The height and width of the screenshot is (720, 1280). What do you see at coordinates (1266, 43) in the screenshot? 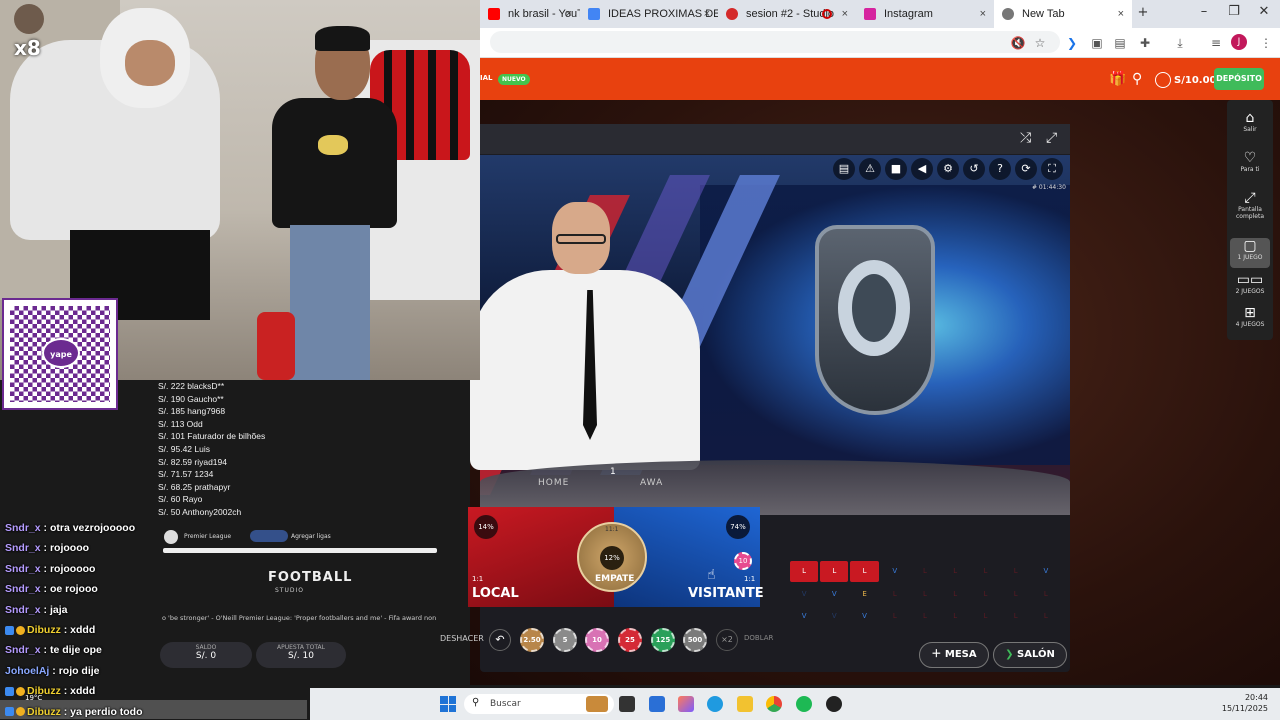
I see `menu-icon: ⋮` at bounding box center [1266, 43].